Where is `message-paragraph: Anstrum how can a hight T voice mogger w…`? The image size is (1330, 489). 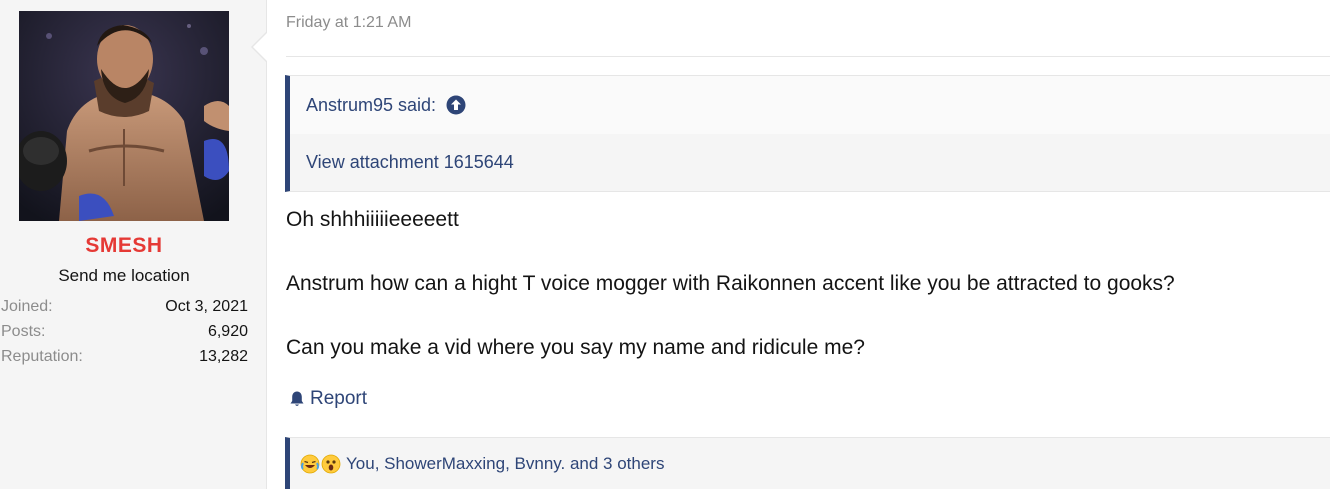 message-paragraph: Anstrum how can a hight T voice mogger w… is located at coordinates (730, 283).